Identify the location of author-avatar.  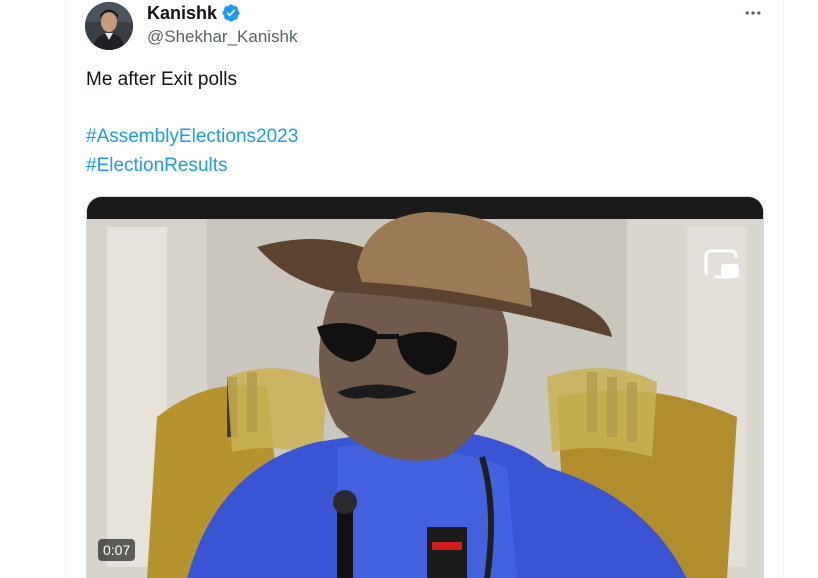
(109, 26).